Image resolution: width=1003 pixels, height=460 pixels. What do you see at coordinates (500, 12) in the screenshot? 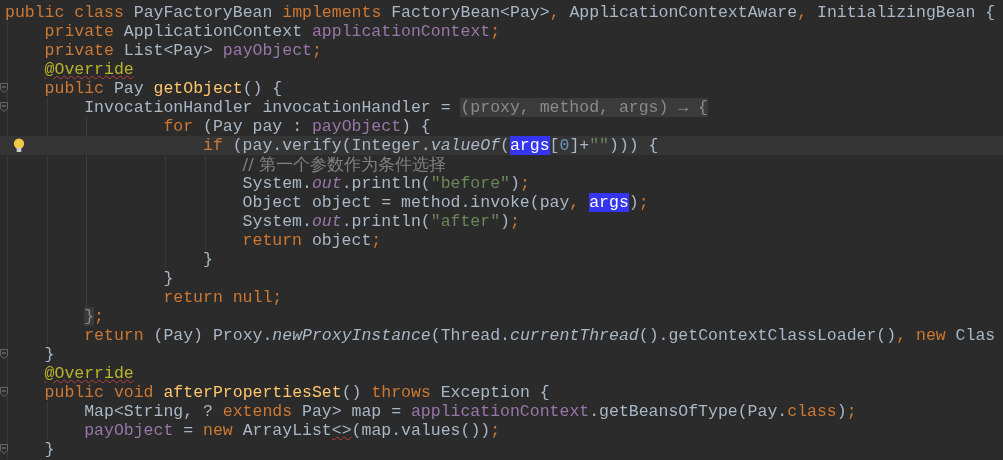
I see `code-line: public class PayFactoryBean implements FactoryBean<Pay>, ApplicationContextAware, InitializingBean {` at bounding box center [500, 12].